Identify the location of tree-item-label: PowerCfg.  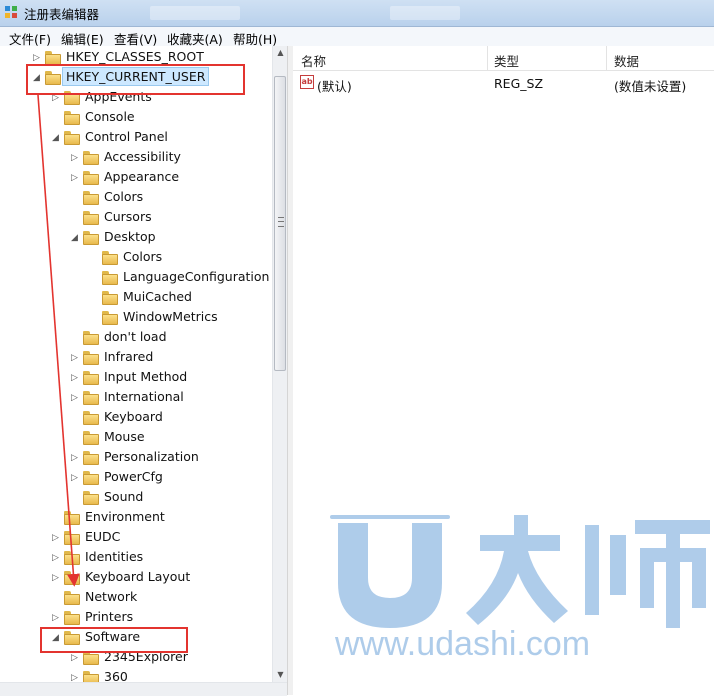
(133, 476).